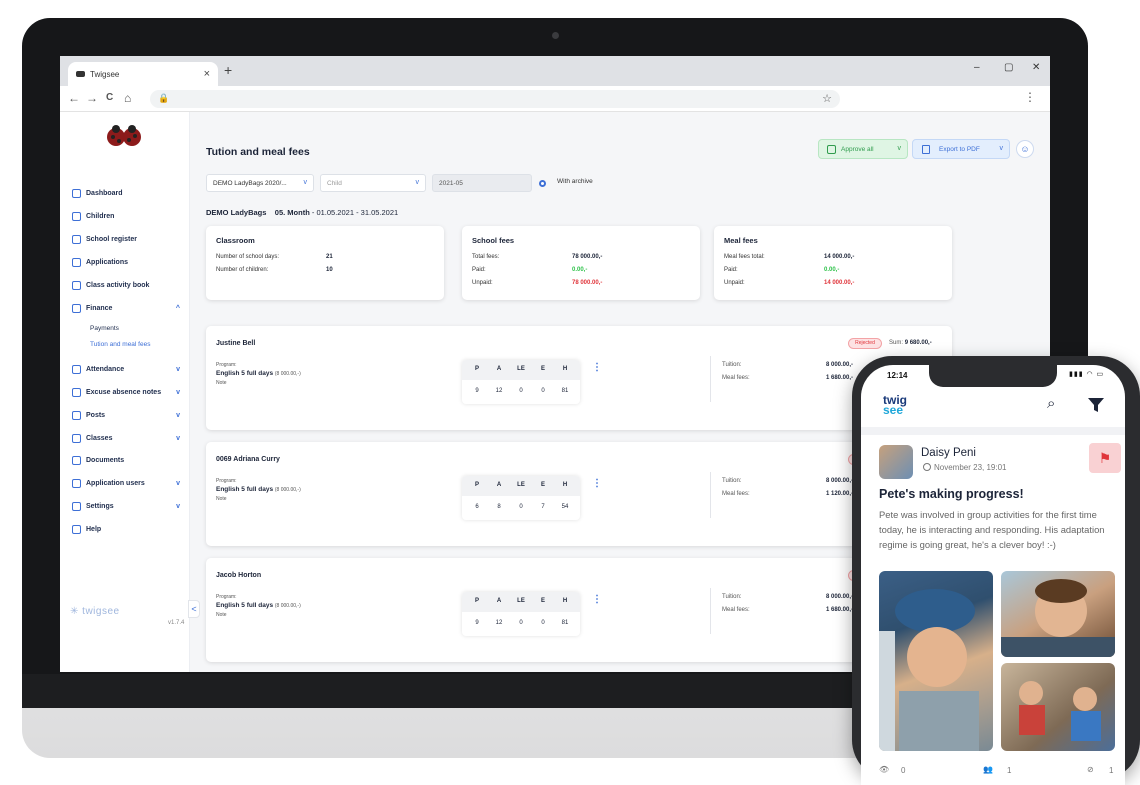  What do you see at coordinates (128, 439) in the screenshot?
I see `sidebar-item-classes: Classes v` at bounding box center [128, 439].